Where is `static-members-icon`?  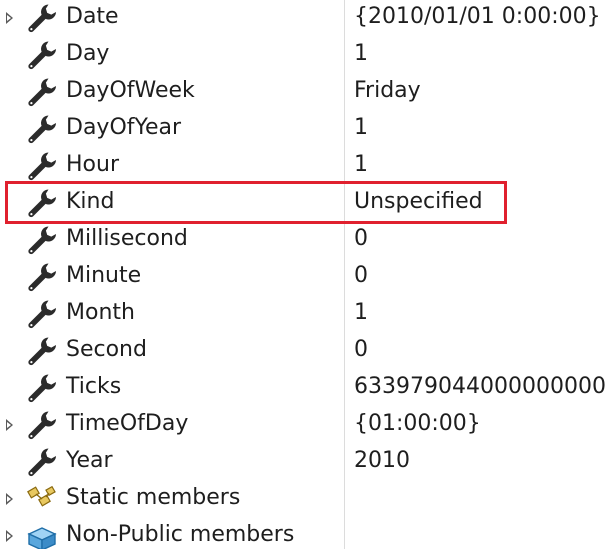 static-members-icon is located at coordinates (41, 496).